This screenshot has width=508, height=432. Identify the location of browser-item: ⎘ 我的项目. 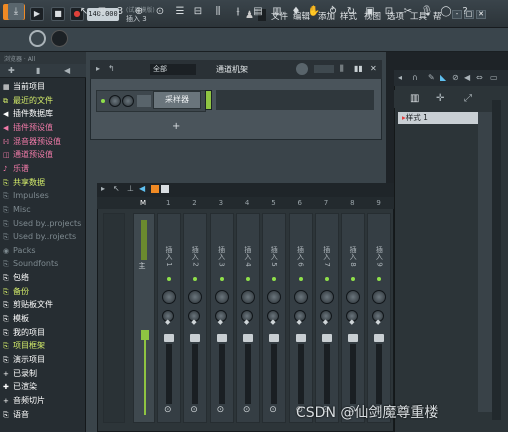
(43, 333).